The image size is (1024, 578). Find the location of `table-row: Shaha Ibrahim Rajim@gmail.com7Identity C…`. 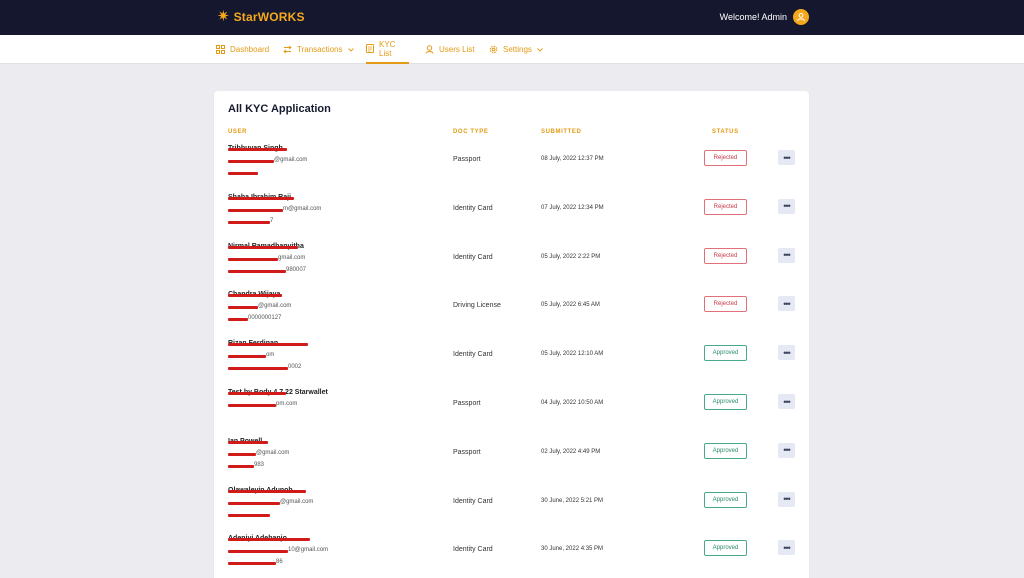

table-row: Shaha Ibrahim Rajim@gmail.com7Identity C… is located at coordinates (511, 218).